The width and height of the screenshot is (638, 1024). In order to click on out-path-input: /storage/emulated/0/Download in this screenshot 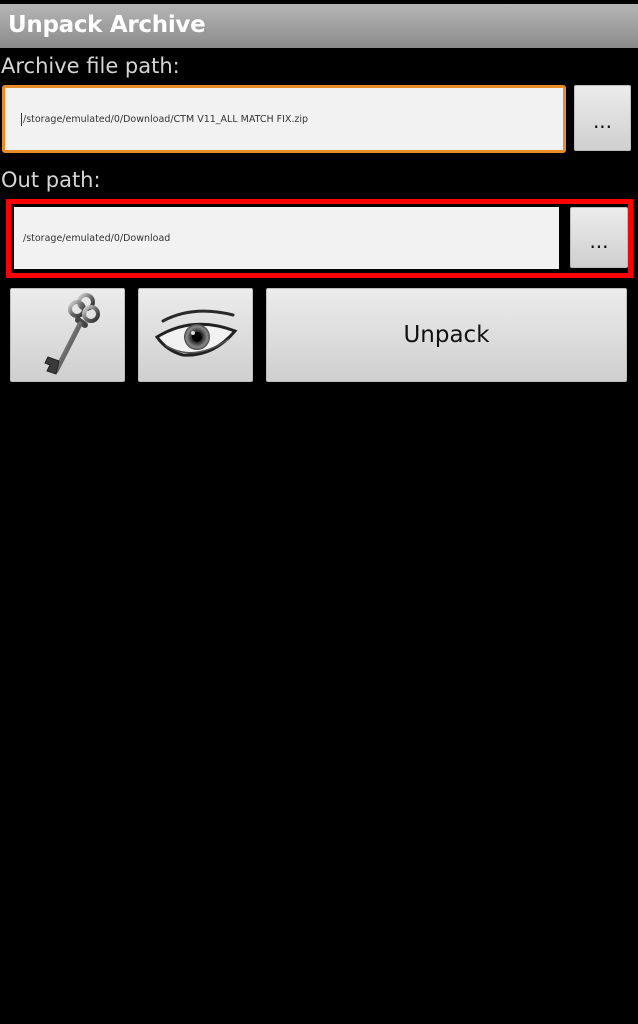, I will do `click(286, 238)`.